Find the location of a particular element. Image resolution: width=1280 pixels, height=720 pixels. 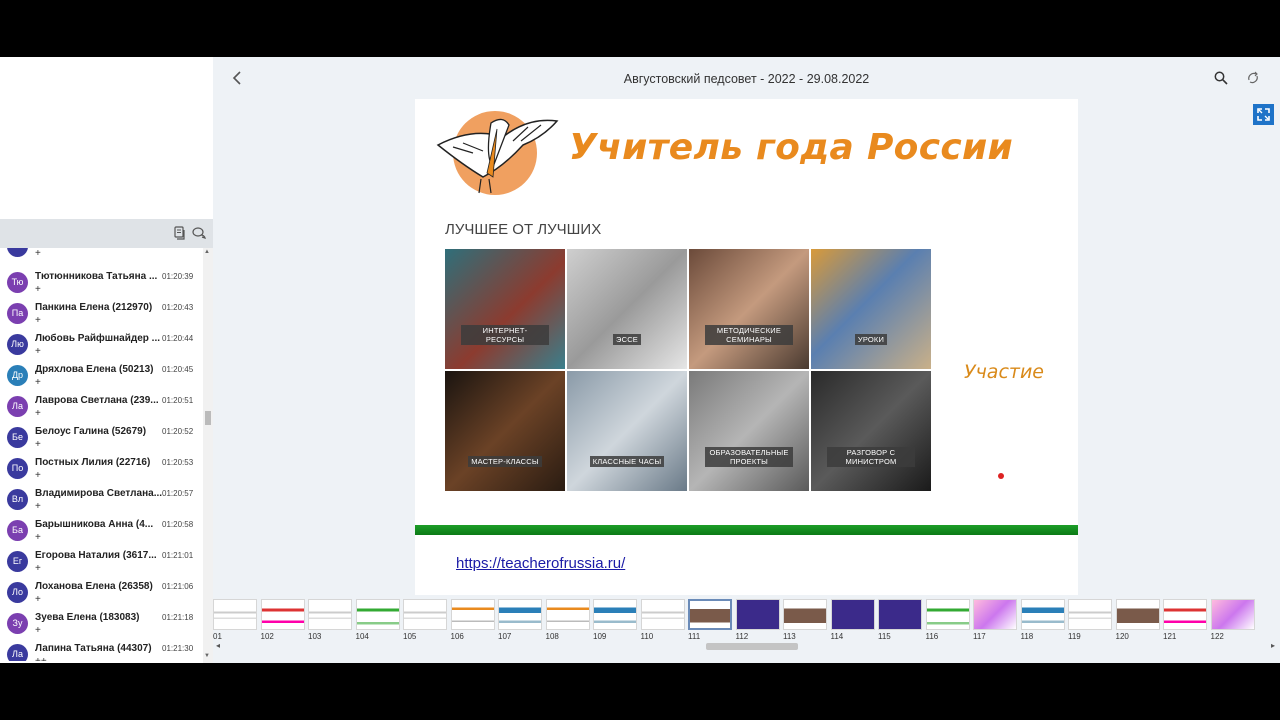

slide-thumbnail: 107 is located at coordinates (520, 620).